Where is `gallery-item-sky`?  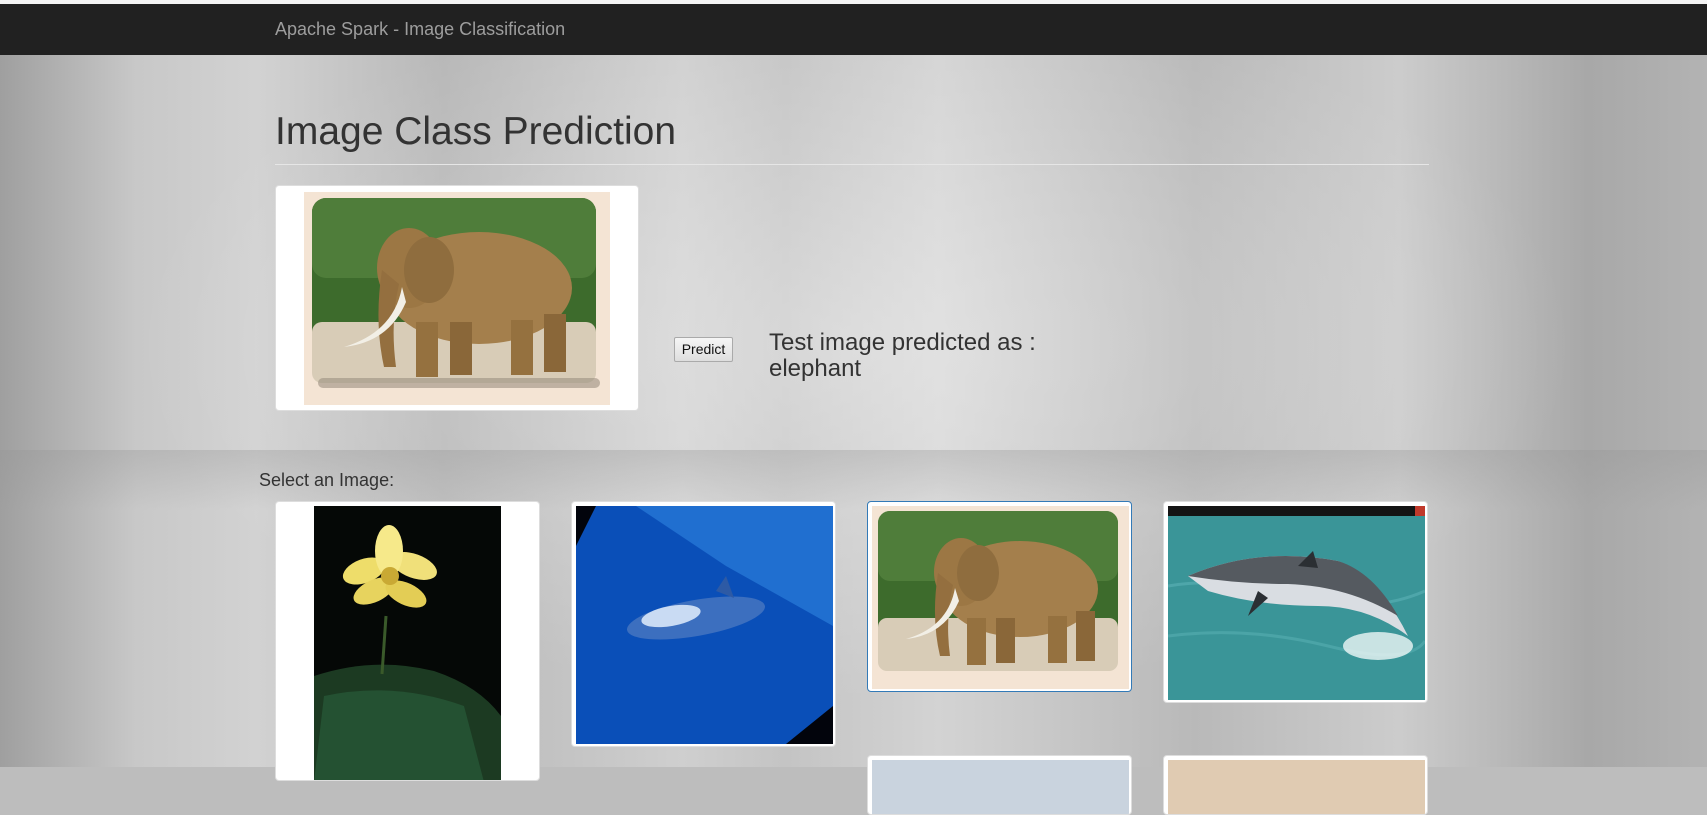 gallery-item-sky is located at coordinates (999, 785).